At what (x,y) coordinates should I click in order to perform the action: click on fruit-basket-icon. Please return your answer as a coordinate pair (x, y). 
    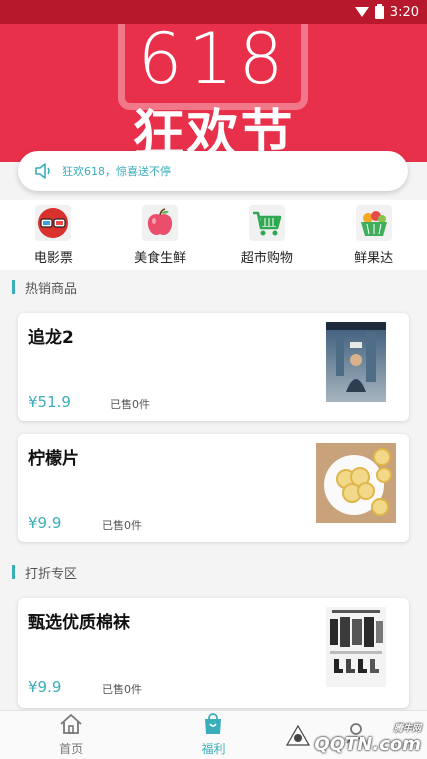
    Looking at the image, I should click on (373, 223).